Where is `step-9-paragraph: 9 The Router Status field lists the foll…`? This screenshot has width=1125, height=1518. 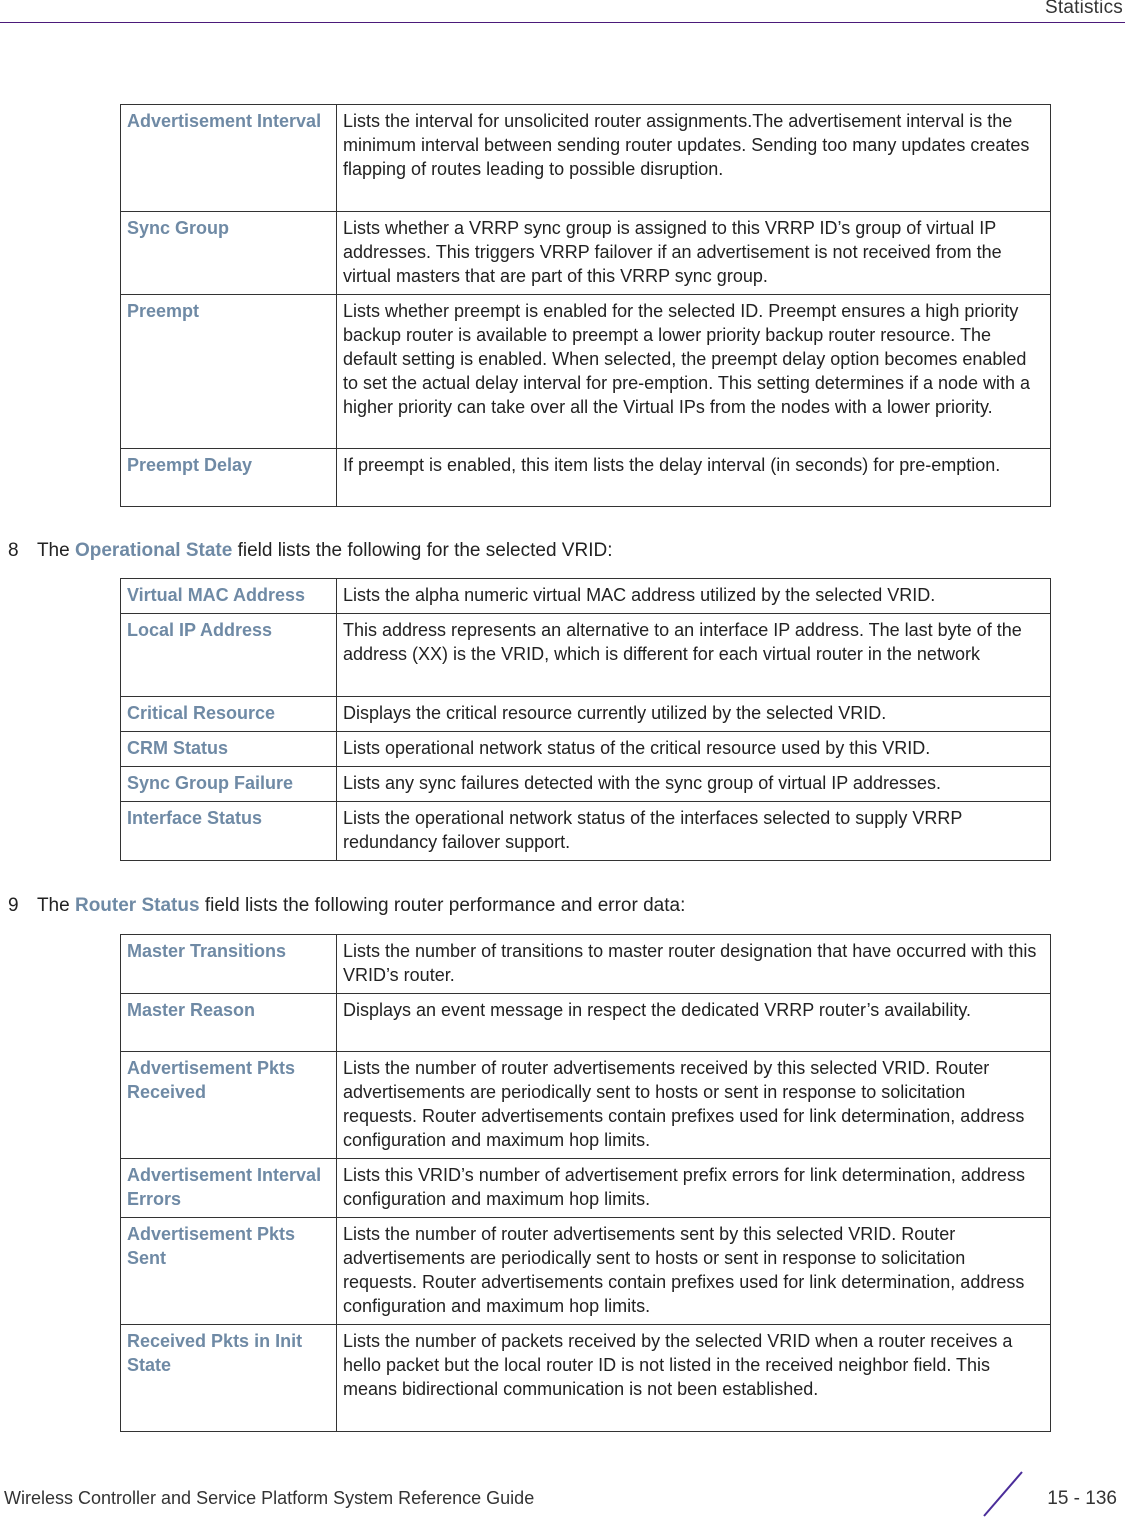
step-9-paragraph: 9 The Router Status field lists the foll… is located at coordinates (346, 906).